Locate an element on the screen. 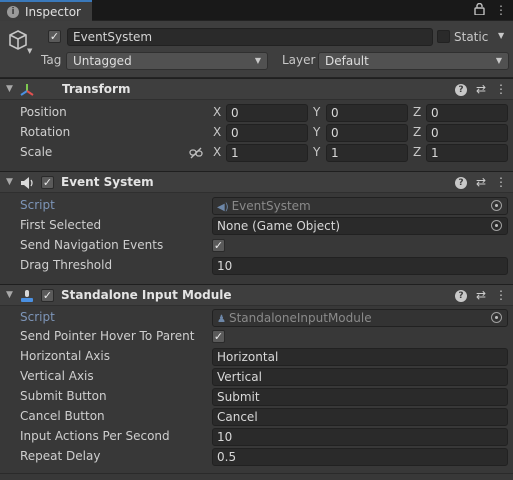  rotation-x-field: 0 is located at coordinates (267, 133).